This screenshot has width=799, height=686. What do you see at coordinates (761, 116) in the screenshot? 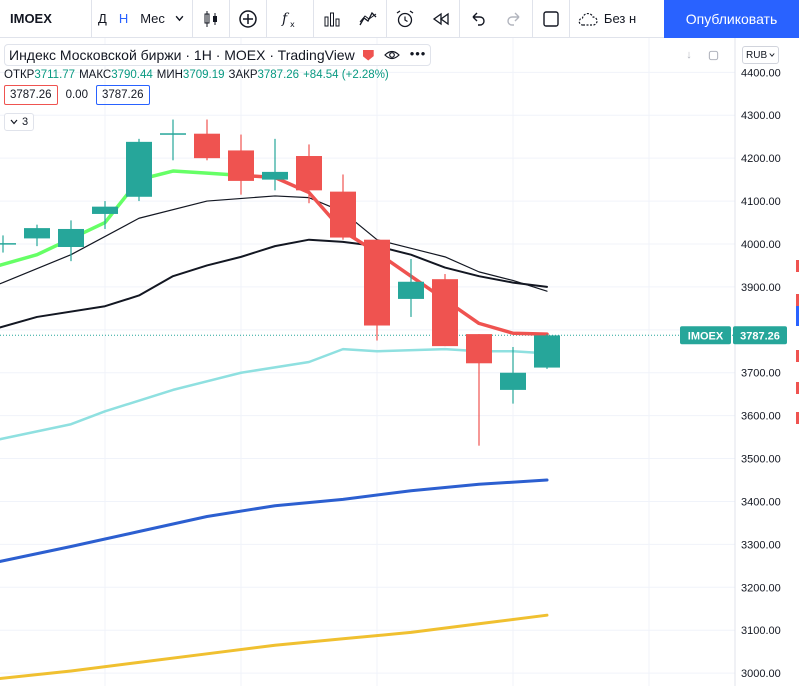
I see `y-tick-label-13: 4300.00` at bounding box center [761, 116].